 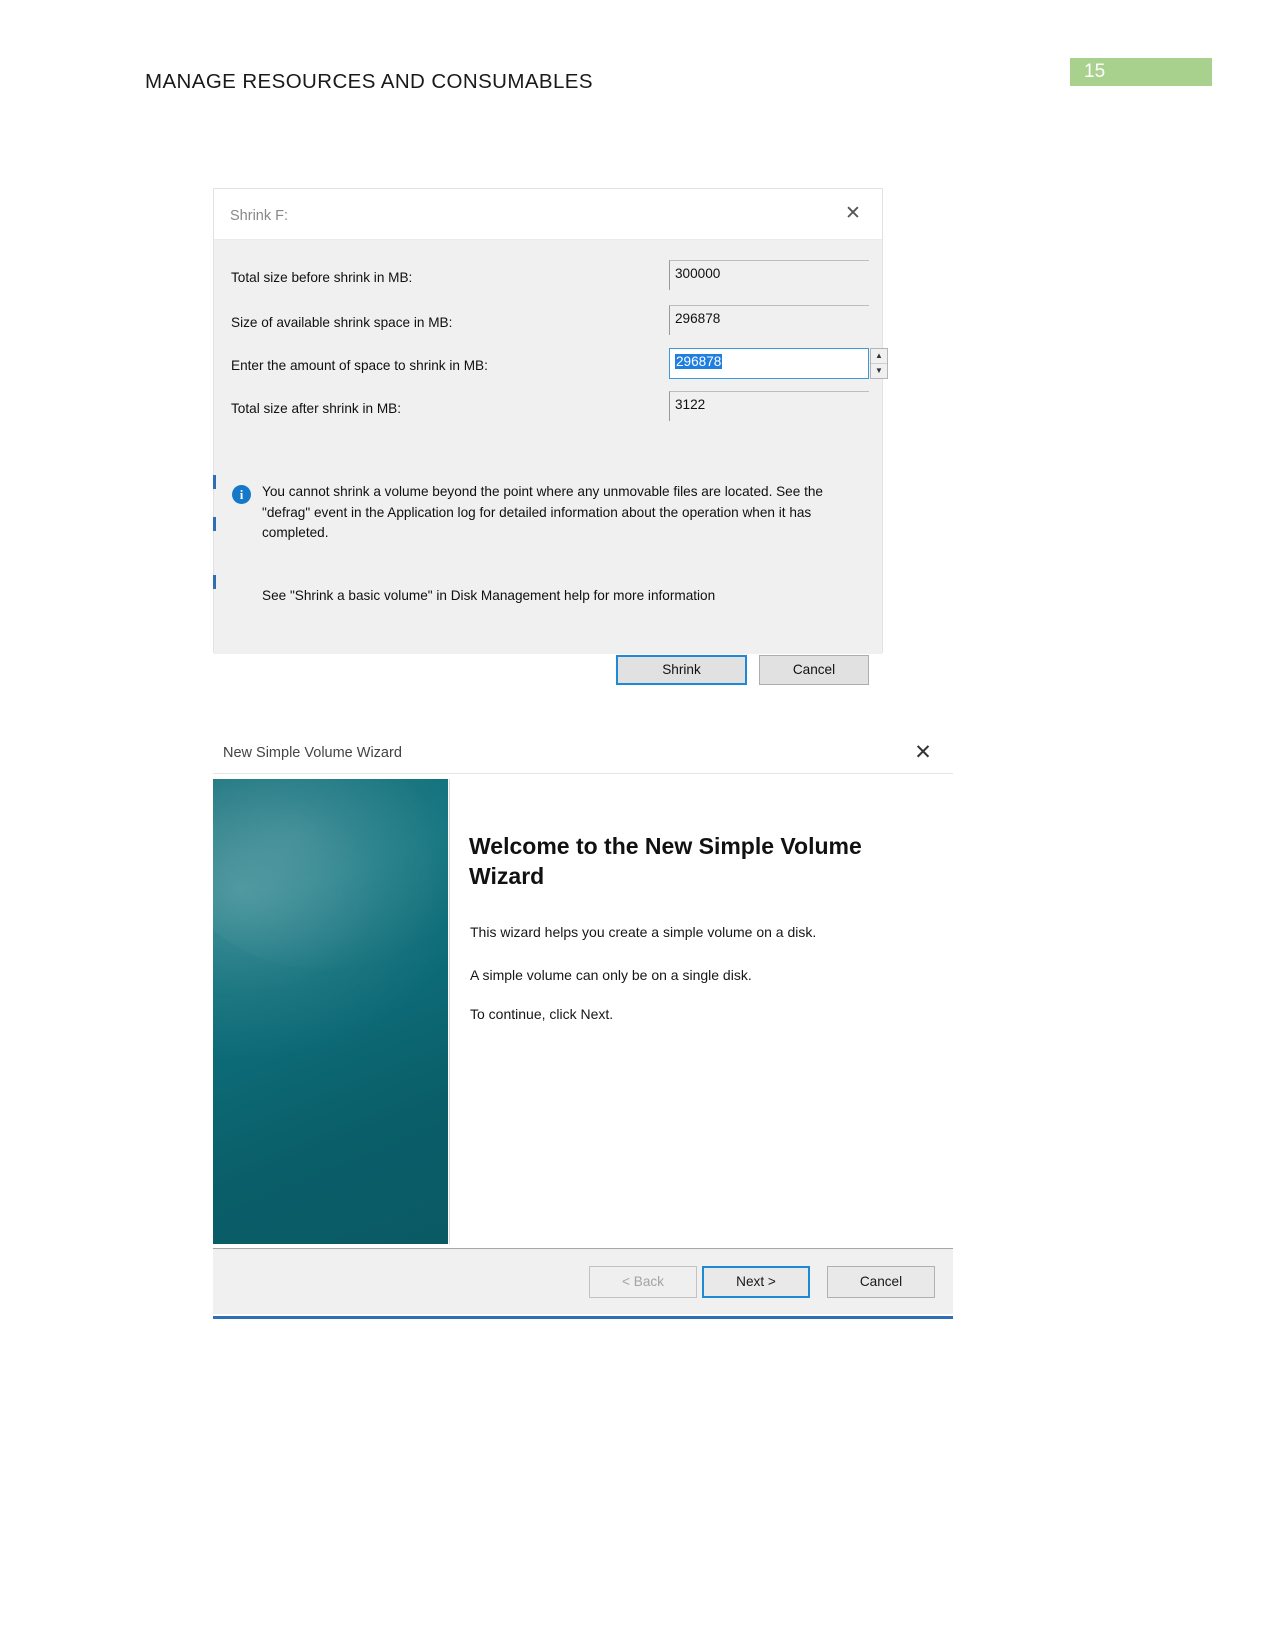 What do you see at coordinates (643, 1282) in the screenshot?
I see `wizard-back-button: < Back` at bounding box center [643, 1282].